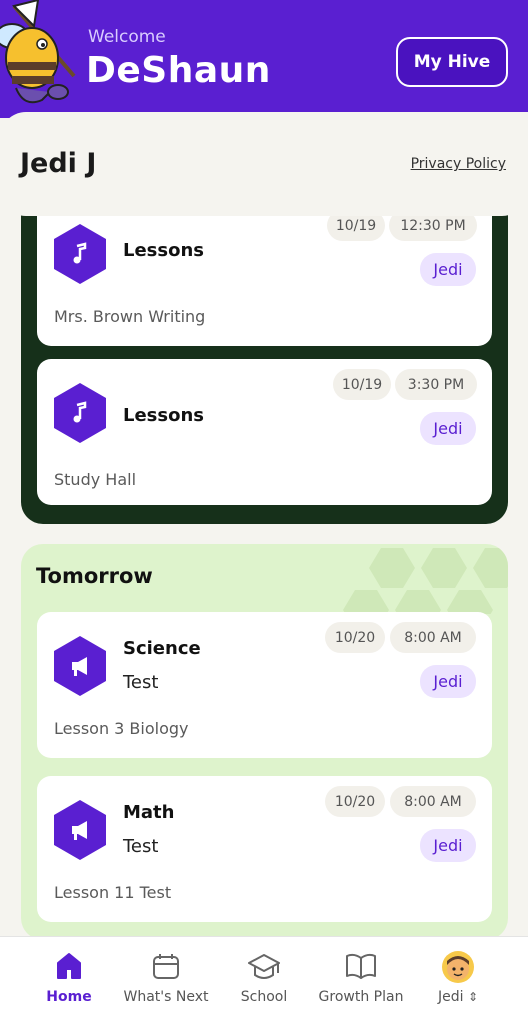 Image resolution: width=528 pixels, height=1024 pixels. I want to click on event-description: Lesson 11 Test, so click(113, 892).